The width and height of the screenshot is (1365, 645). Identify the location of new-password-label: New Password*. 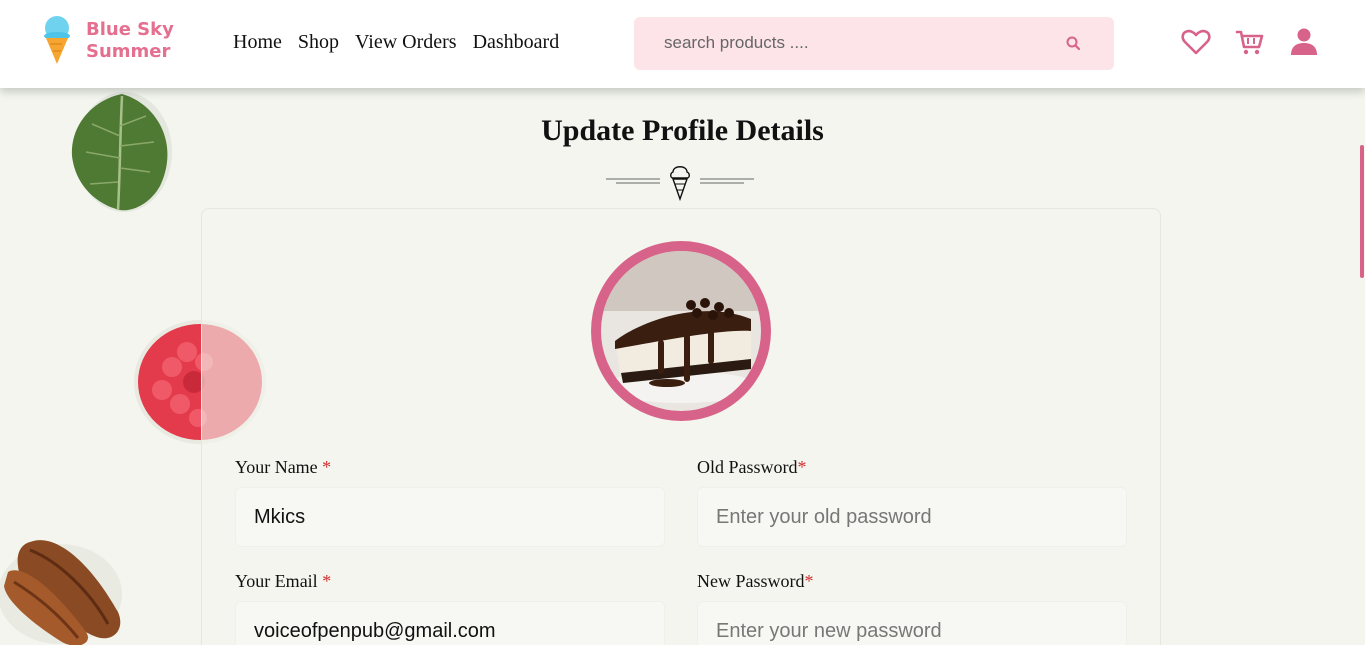
(755, 581).